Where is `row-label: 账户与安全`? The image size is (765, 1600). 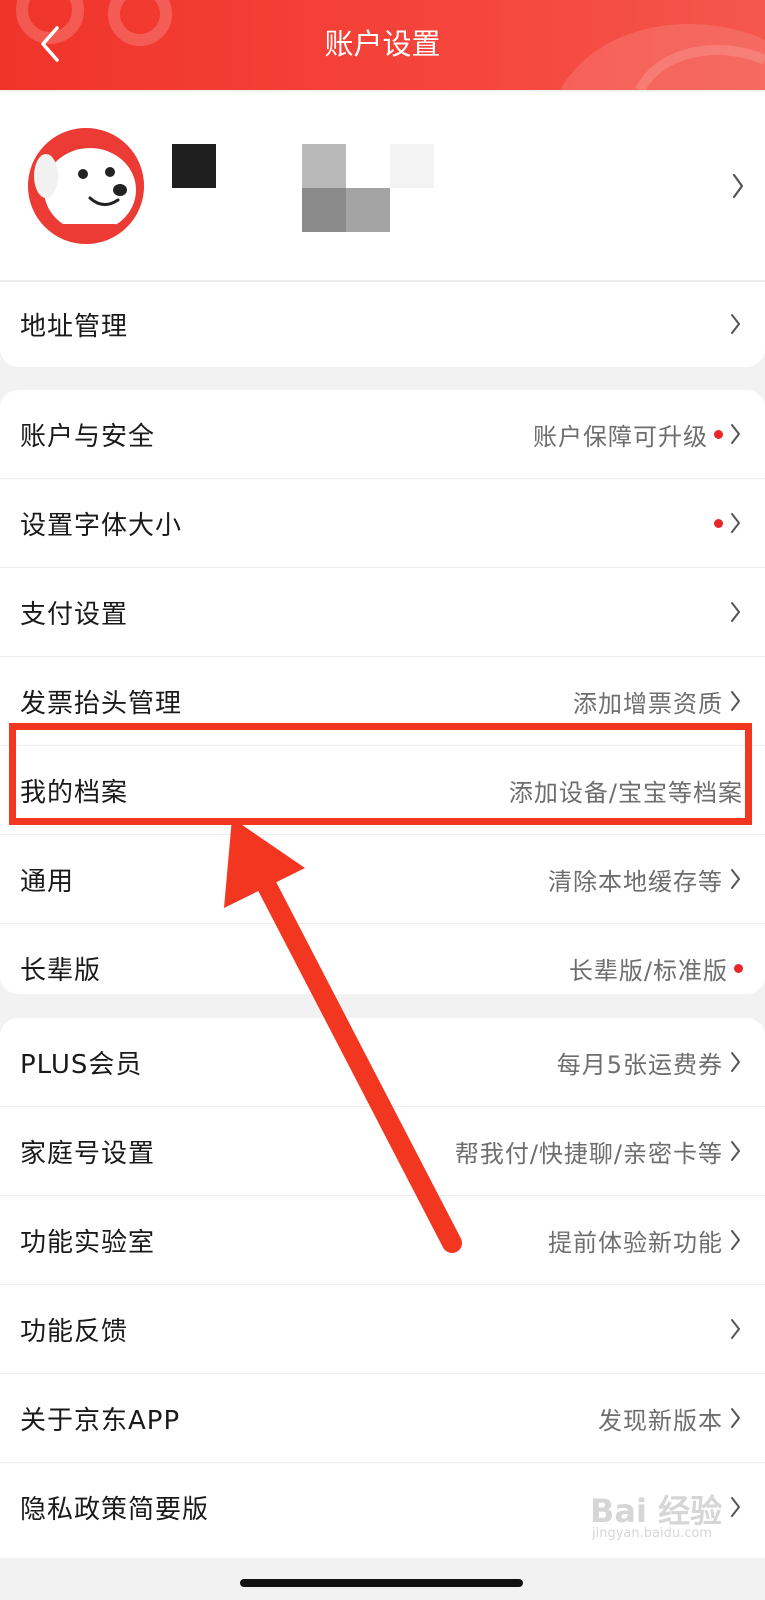
row-label: 账户与安全 is located at coordinates (88, 436).